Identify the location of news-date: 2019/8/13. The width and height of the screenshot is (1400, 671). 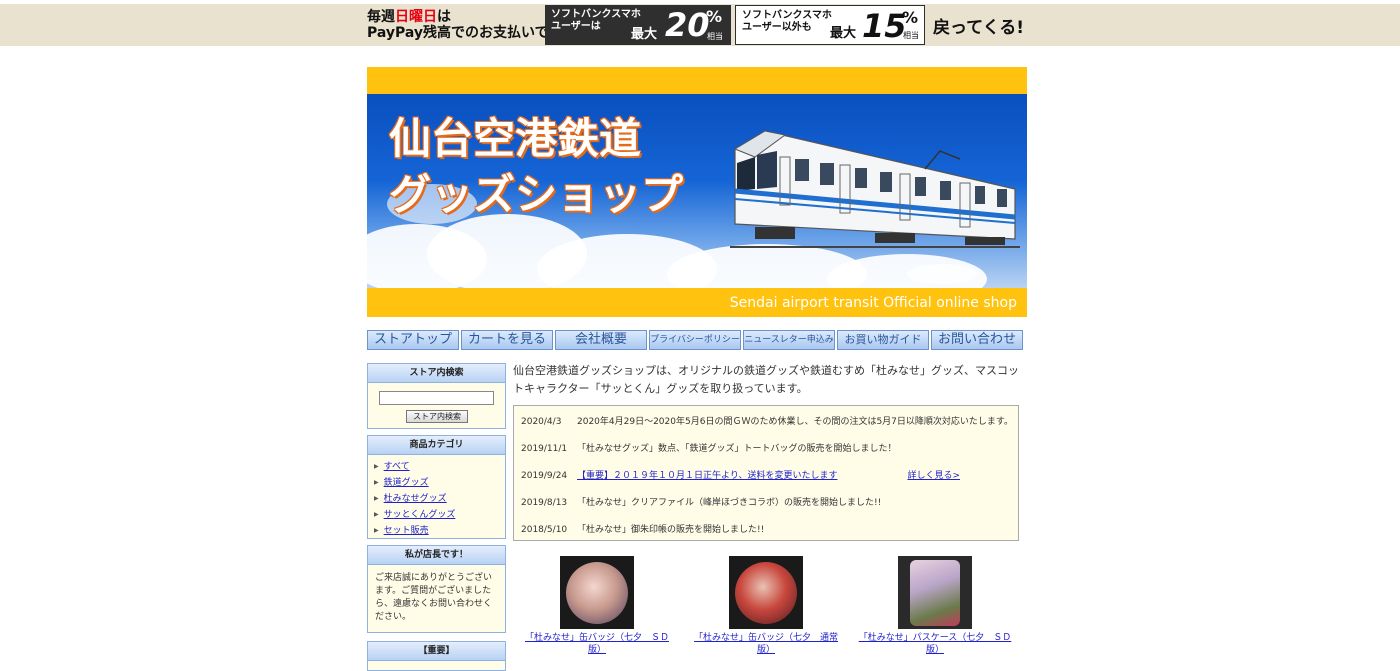
(544, 503).